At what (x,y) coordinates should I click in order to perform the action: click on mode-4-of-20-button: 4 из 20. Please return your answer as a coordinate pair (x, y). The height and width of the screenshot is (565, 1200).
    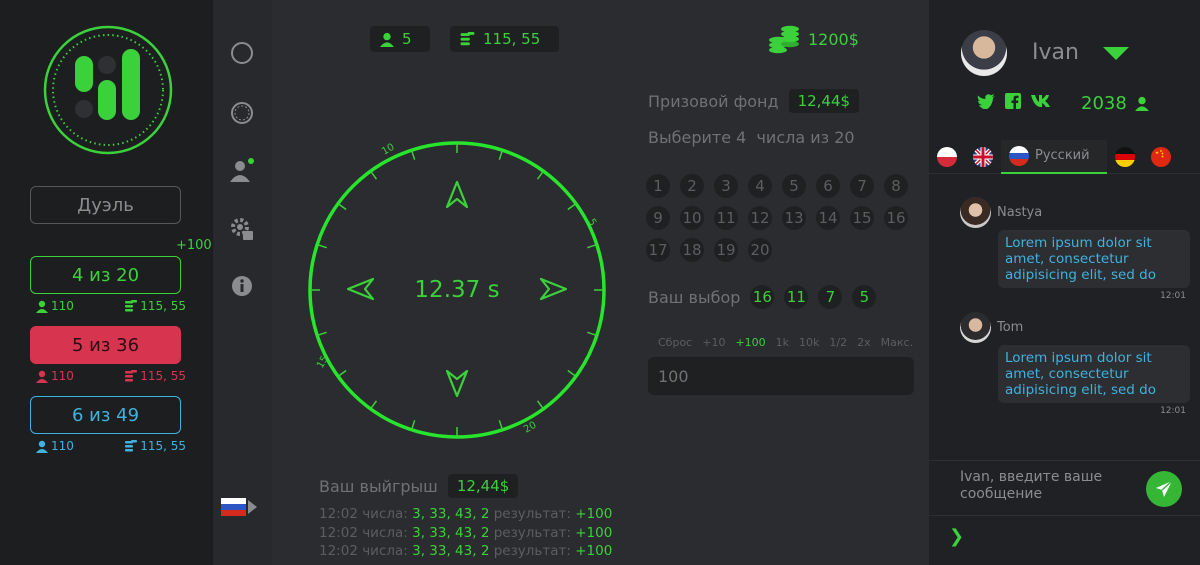
    Looking at the image, I should click on (105, 275).